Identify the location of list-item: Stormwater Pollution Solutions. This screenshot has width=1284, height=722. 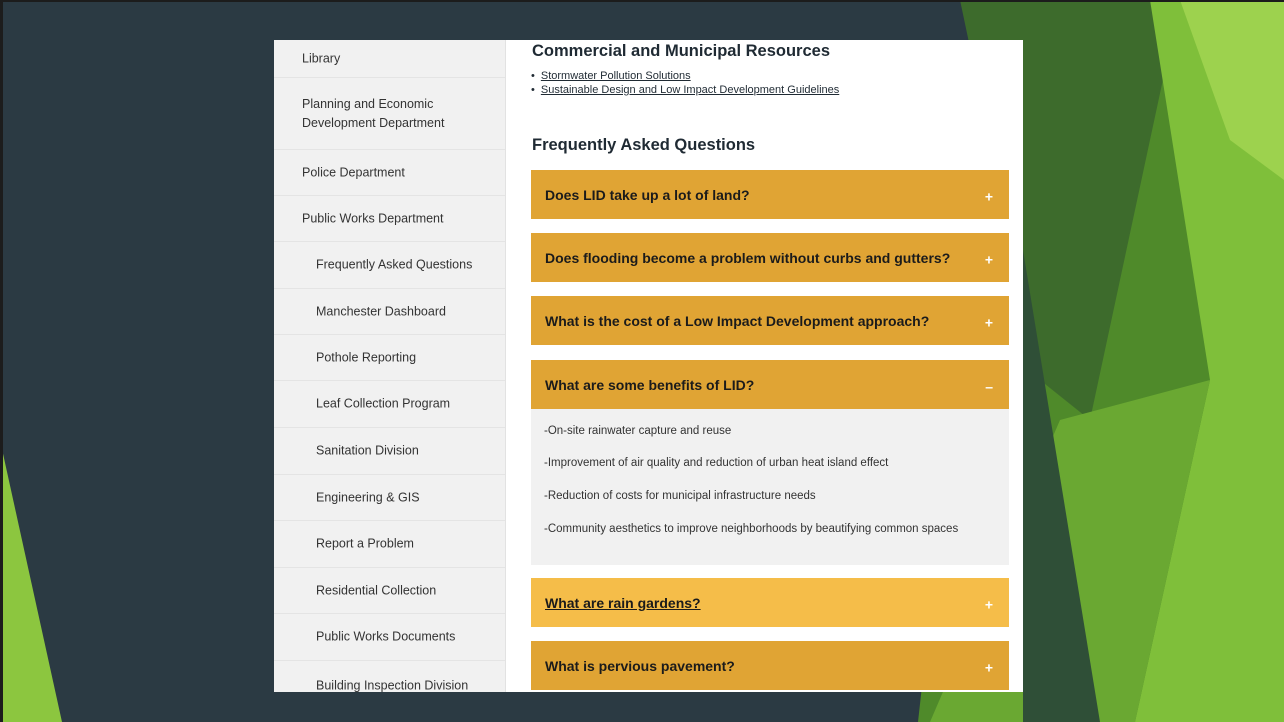
(685, 76).